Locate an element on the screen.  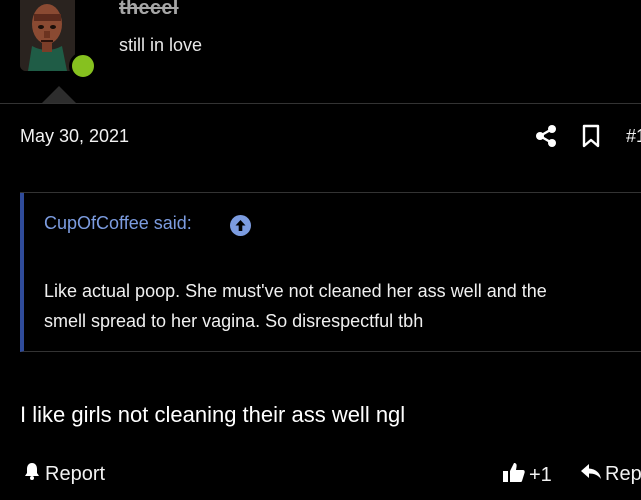
share-icon is located at coordinates (546, 138).